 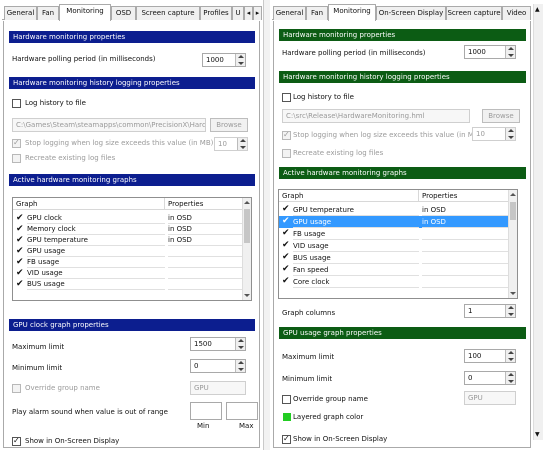 What do you see at coordinates (490, 311) in the screenshot?
I see `right-graph-columns-stepper: 1` at bounding box center [490, 311].